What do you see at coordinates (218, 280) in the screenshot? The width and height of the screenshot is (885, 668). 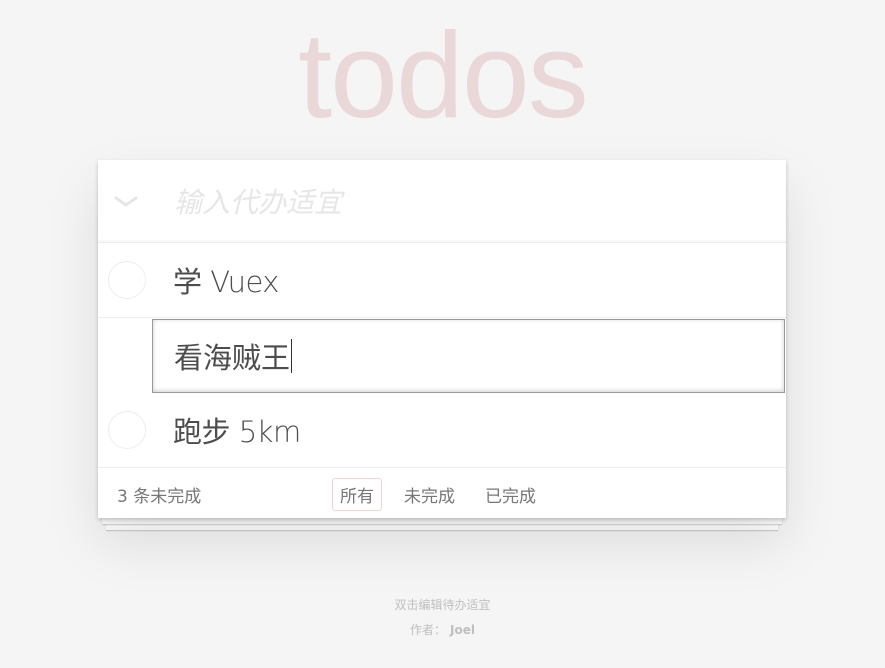 I see `todo-label: 学 Vuex` at bounding box center [218, 280].